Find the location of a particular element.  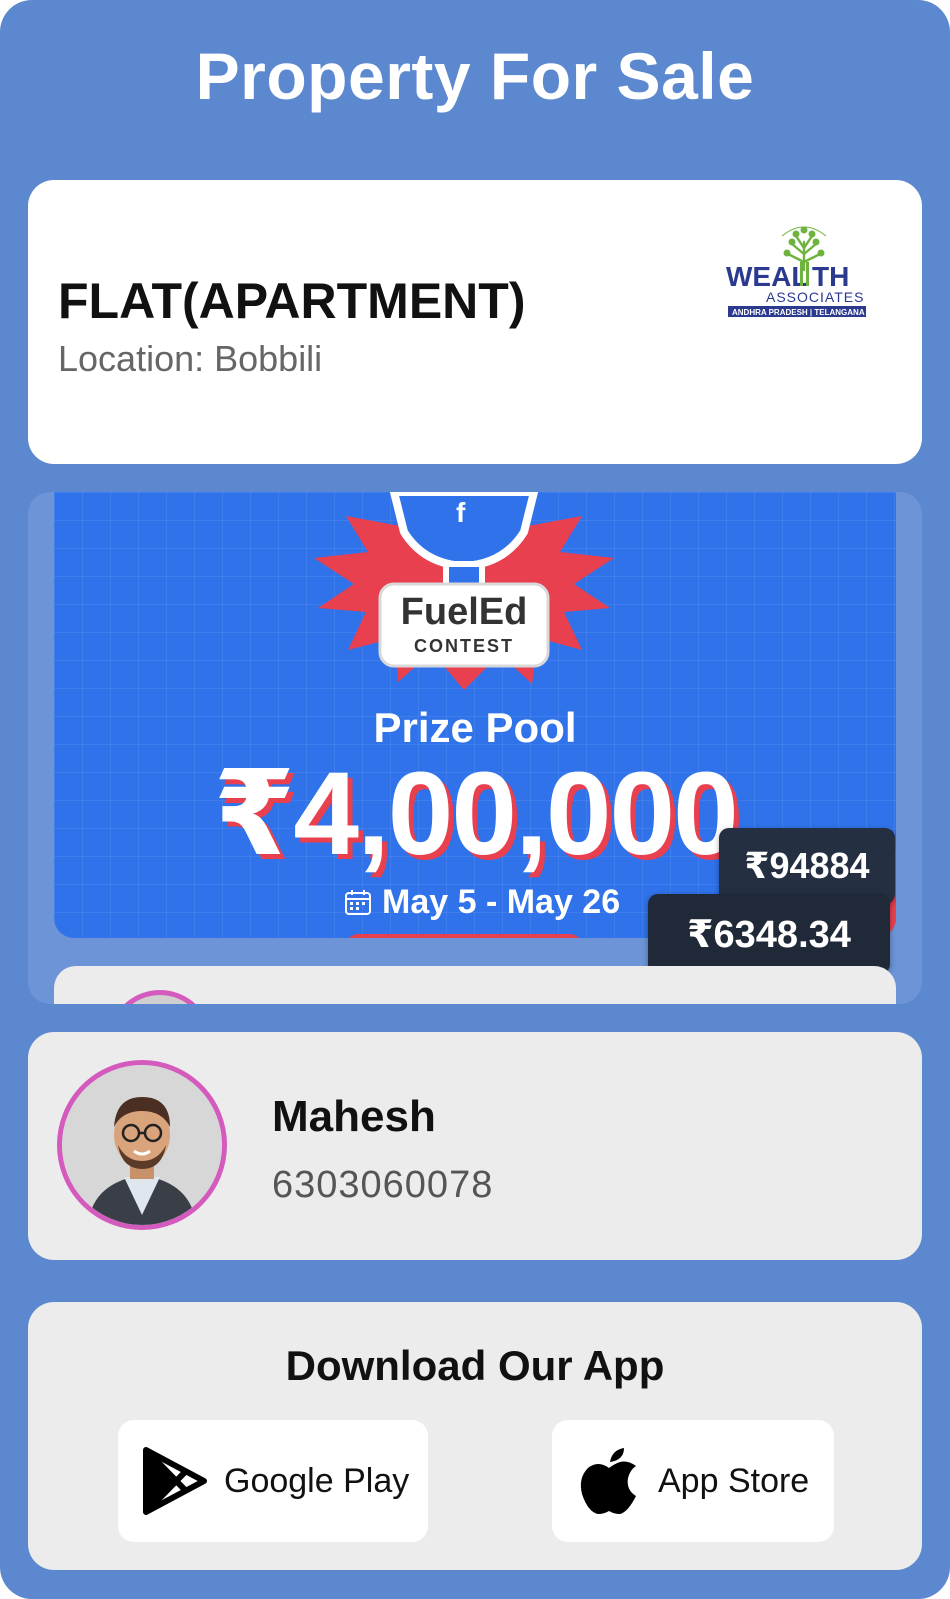

agent-phone: 6303060078 is located at coordinates (382, 1185).